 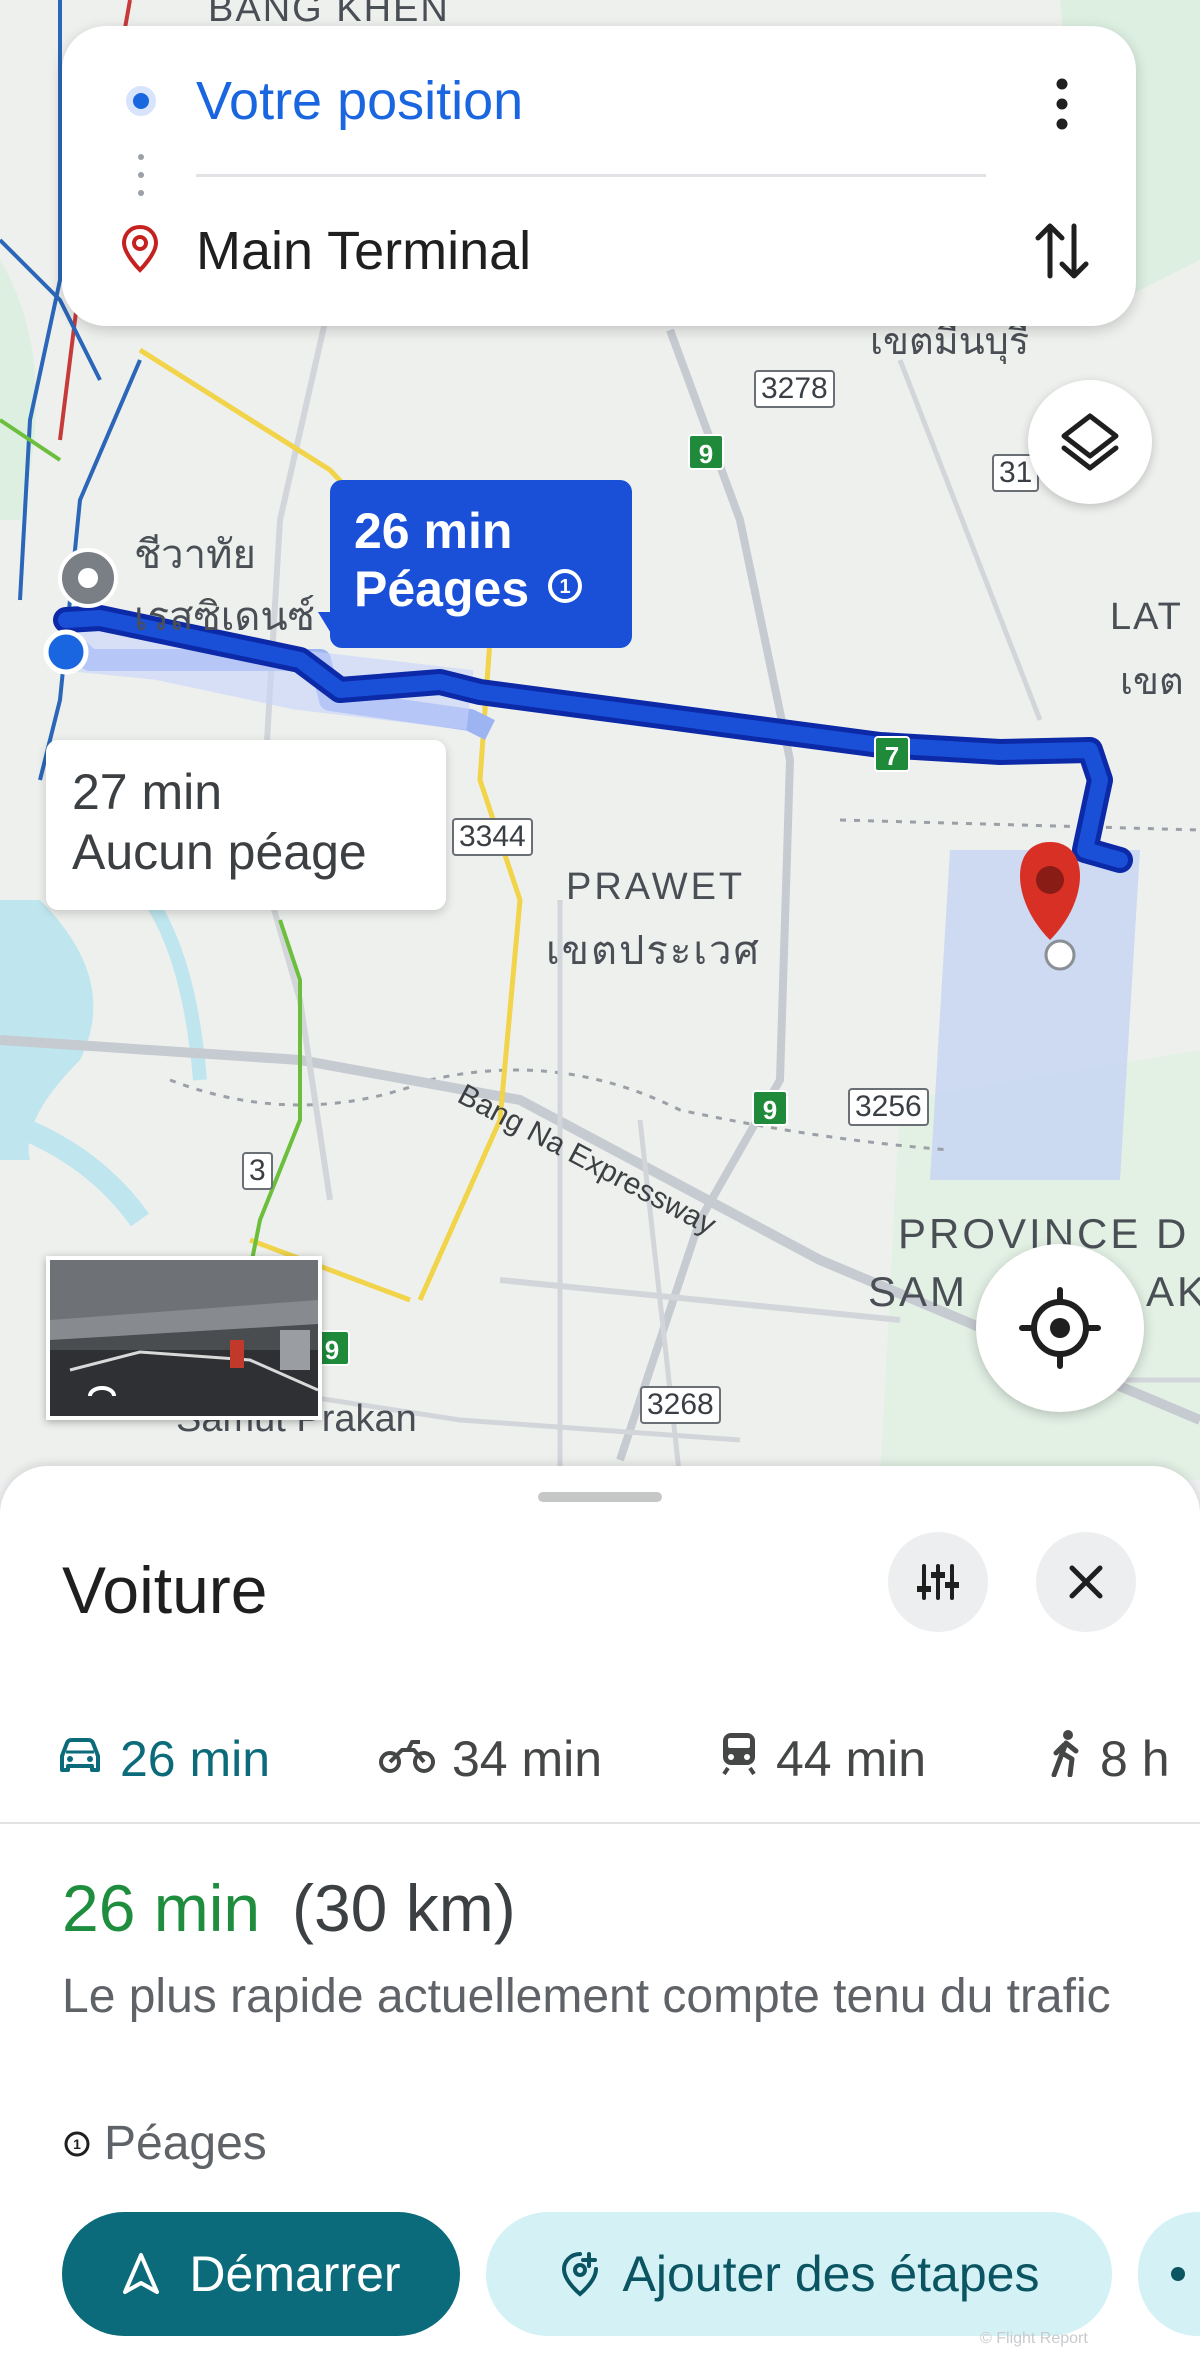 I want to click on road-shield-3256: 3256, so click(x=888, y=1107).